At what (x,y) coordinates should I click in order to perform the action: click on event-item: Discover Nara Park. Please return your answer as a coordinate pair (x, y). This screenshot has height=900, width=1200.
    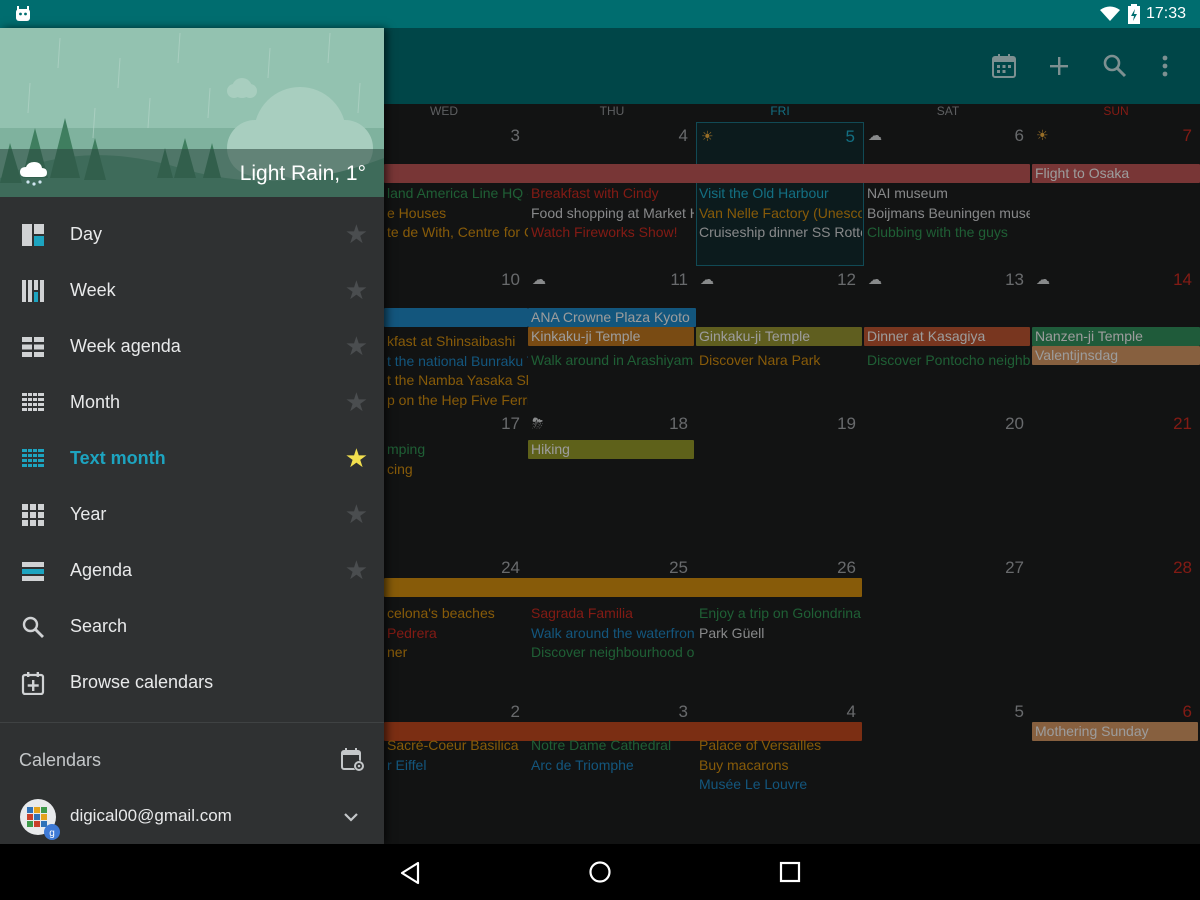
    Looking at the image, I should click on (779, 360).